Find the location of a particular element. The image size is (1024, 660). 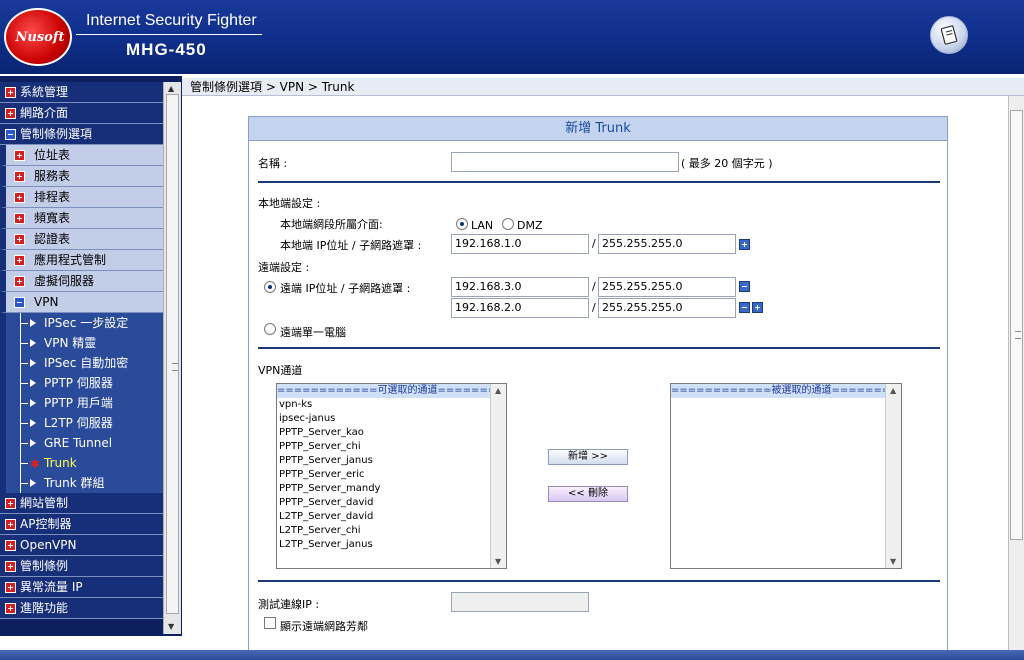

list-item: L2TP_Server_janus is located at coordinates (391, 545).